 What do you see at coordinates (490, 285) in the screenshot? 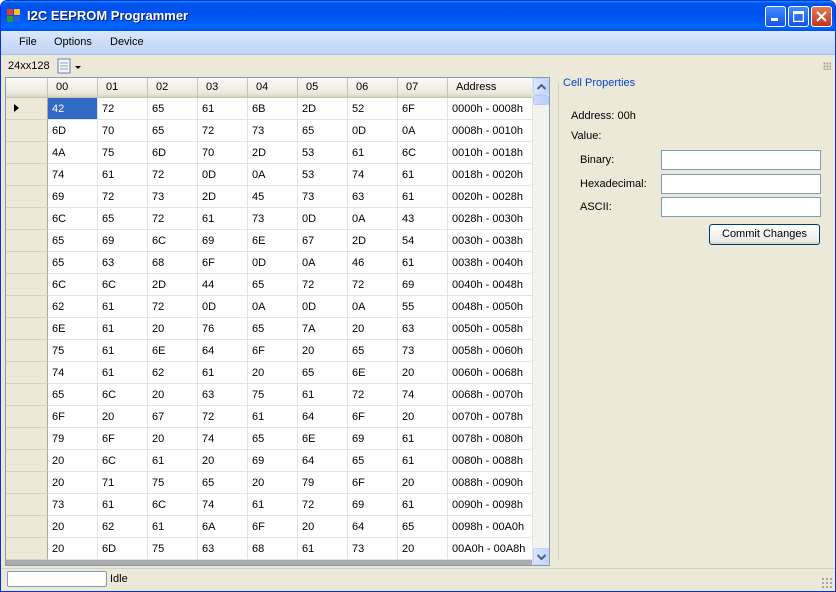
I see `address-cell: 0040h - 0048h` at bounding box center [490, 285].